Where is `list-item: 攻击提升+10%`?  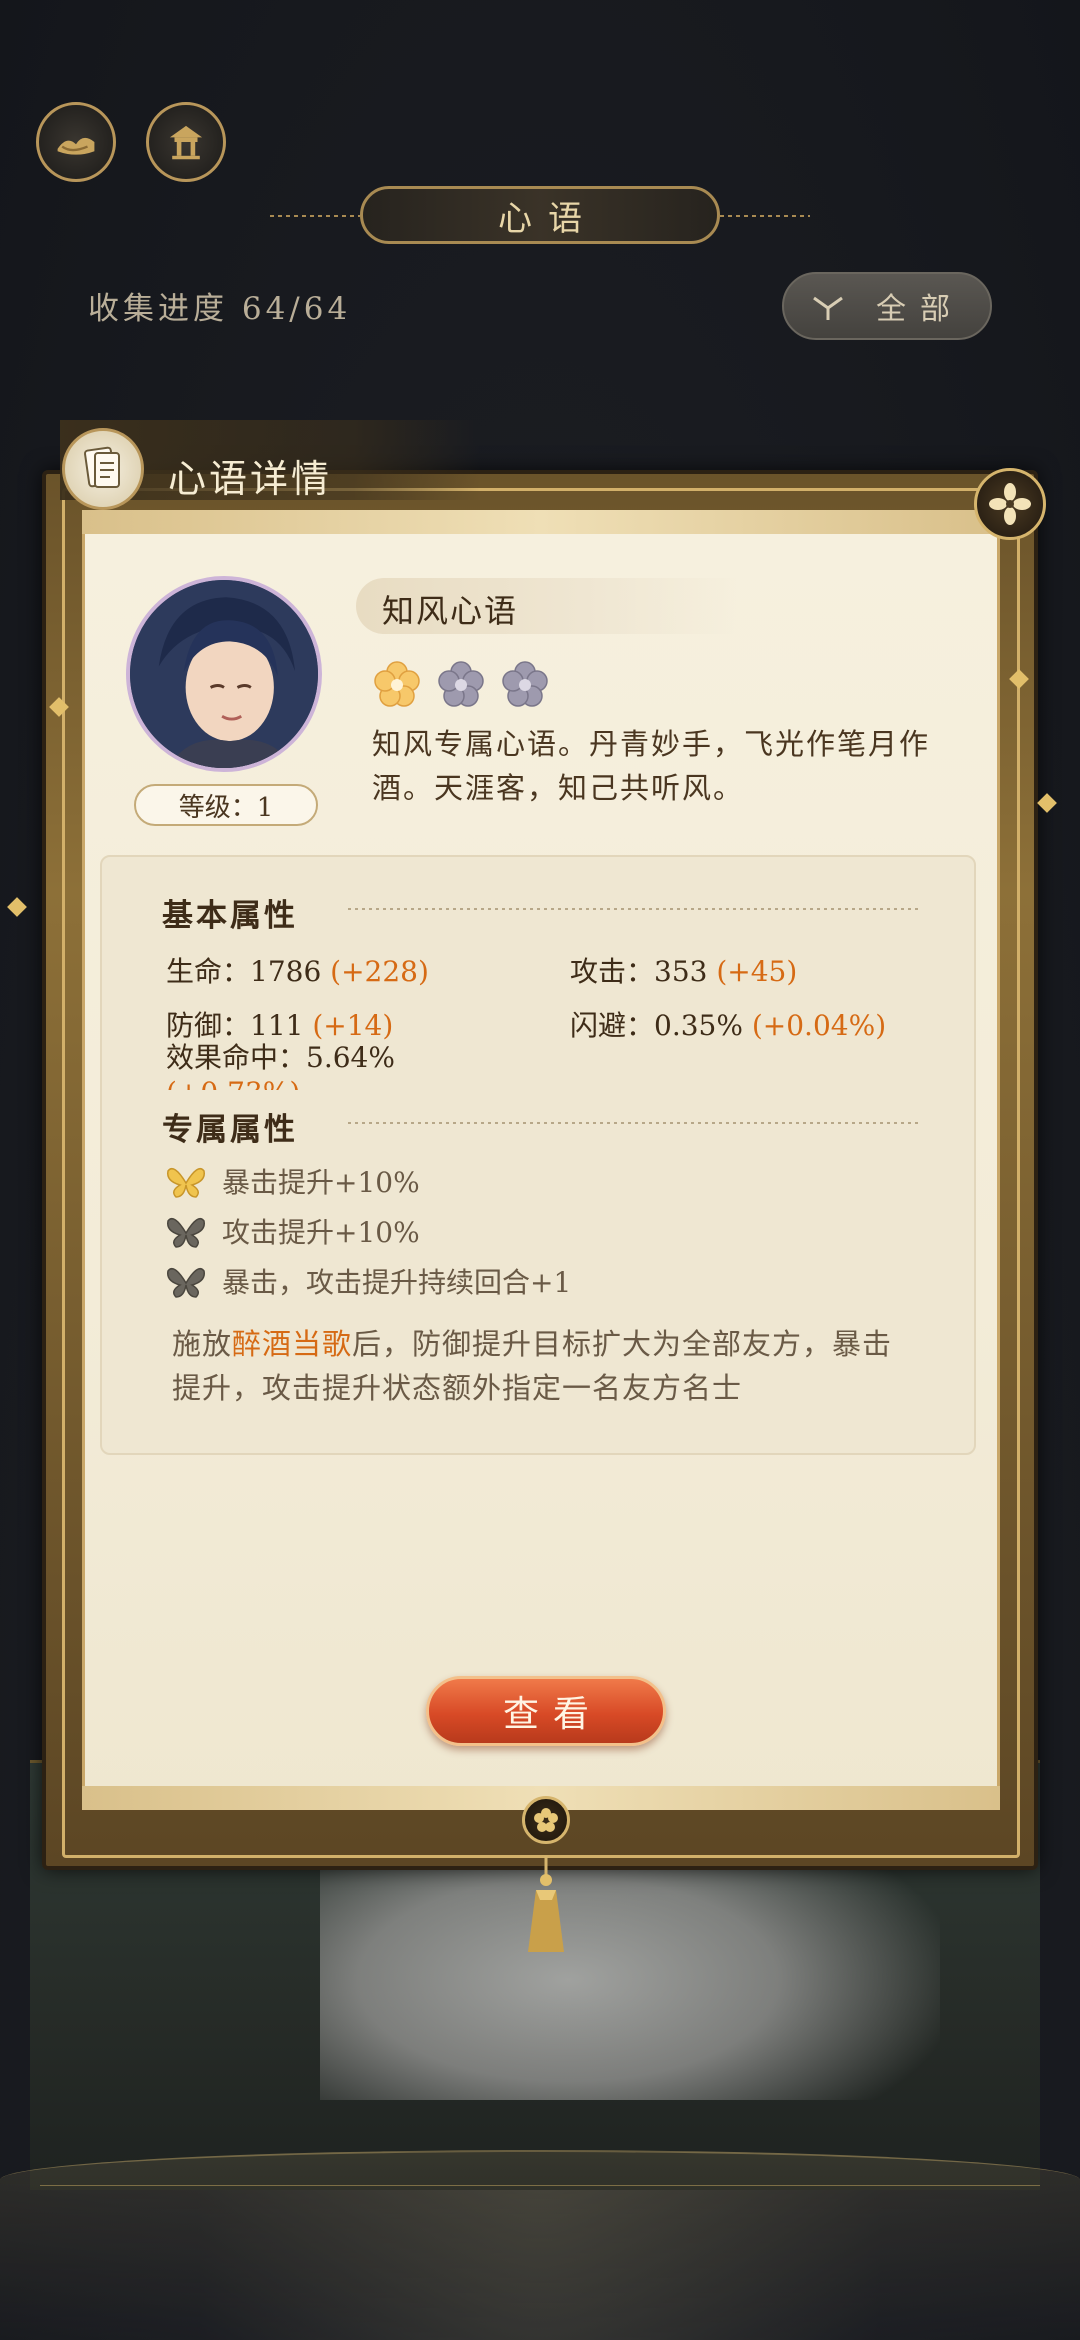
list-item: 攻击提升+10% is located at coordinates (367, 1231).